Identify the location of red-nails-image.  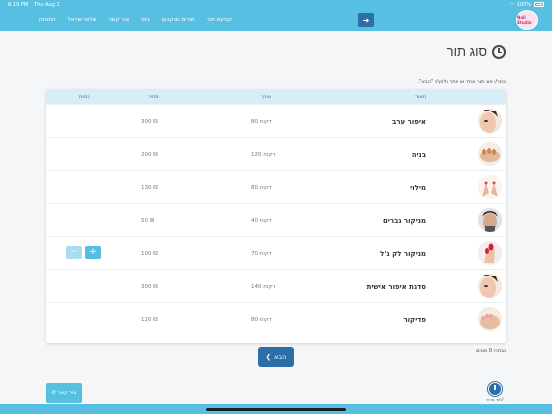
(490, 253).